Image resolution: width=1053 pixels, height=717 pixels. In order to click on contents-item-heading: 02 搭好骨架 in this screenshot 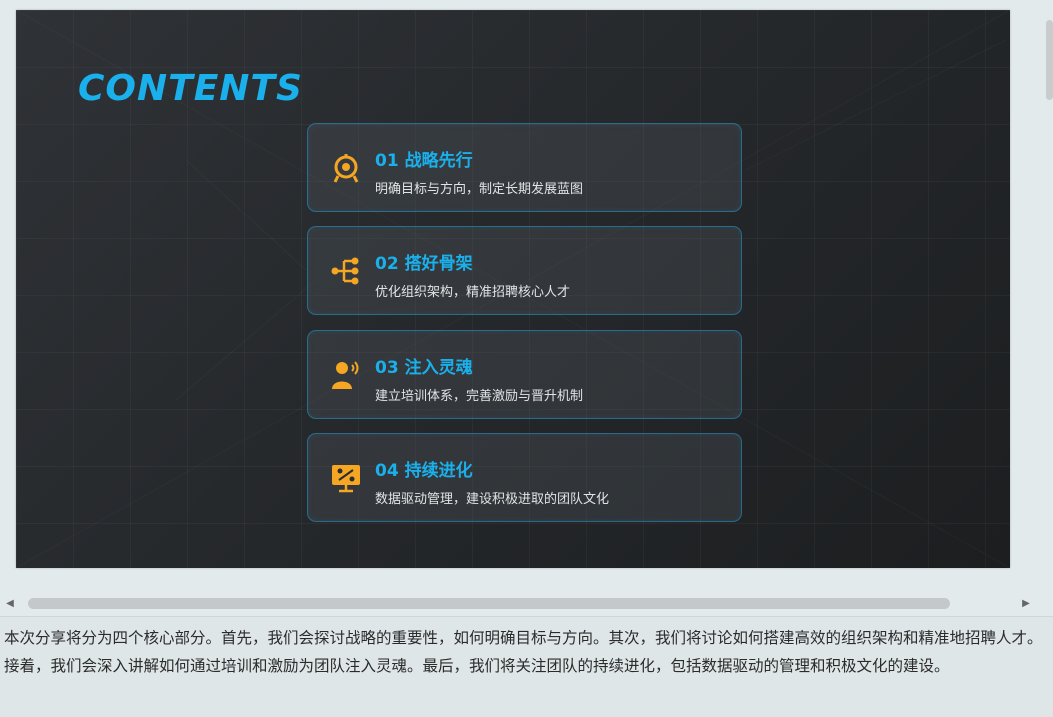, I will do `click(424, 264)`.